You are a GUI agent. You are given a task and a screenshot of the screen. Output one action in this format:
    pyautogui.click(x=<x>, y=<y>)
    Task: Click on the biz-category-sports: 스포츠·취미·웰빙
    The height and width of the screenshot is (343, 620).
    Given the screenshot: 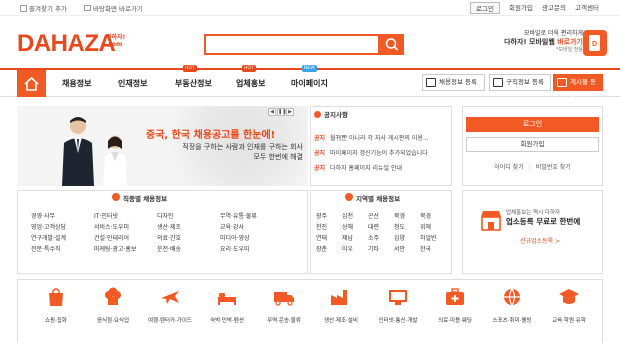 What is the action you would take?
    pyautogui.click(x=512, y=304)
    